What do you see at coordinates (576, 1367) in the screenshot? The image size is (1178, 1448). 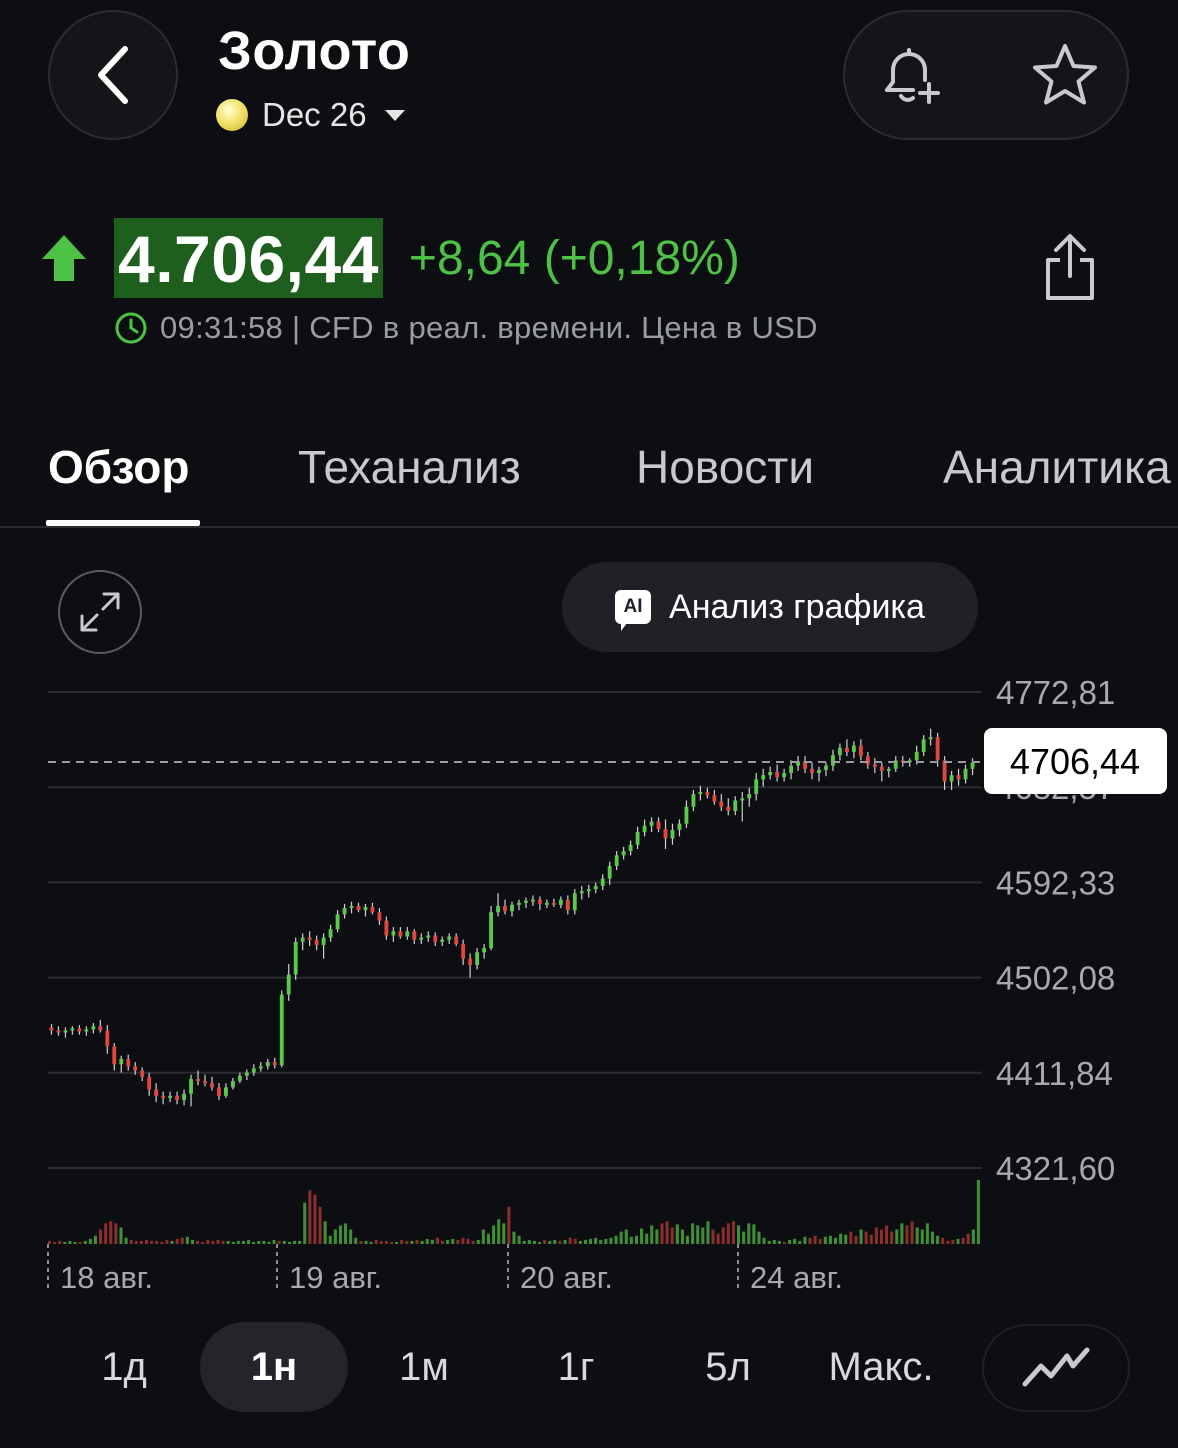 I see `period-1y: 1г` at bounding box center [576, 1367].